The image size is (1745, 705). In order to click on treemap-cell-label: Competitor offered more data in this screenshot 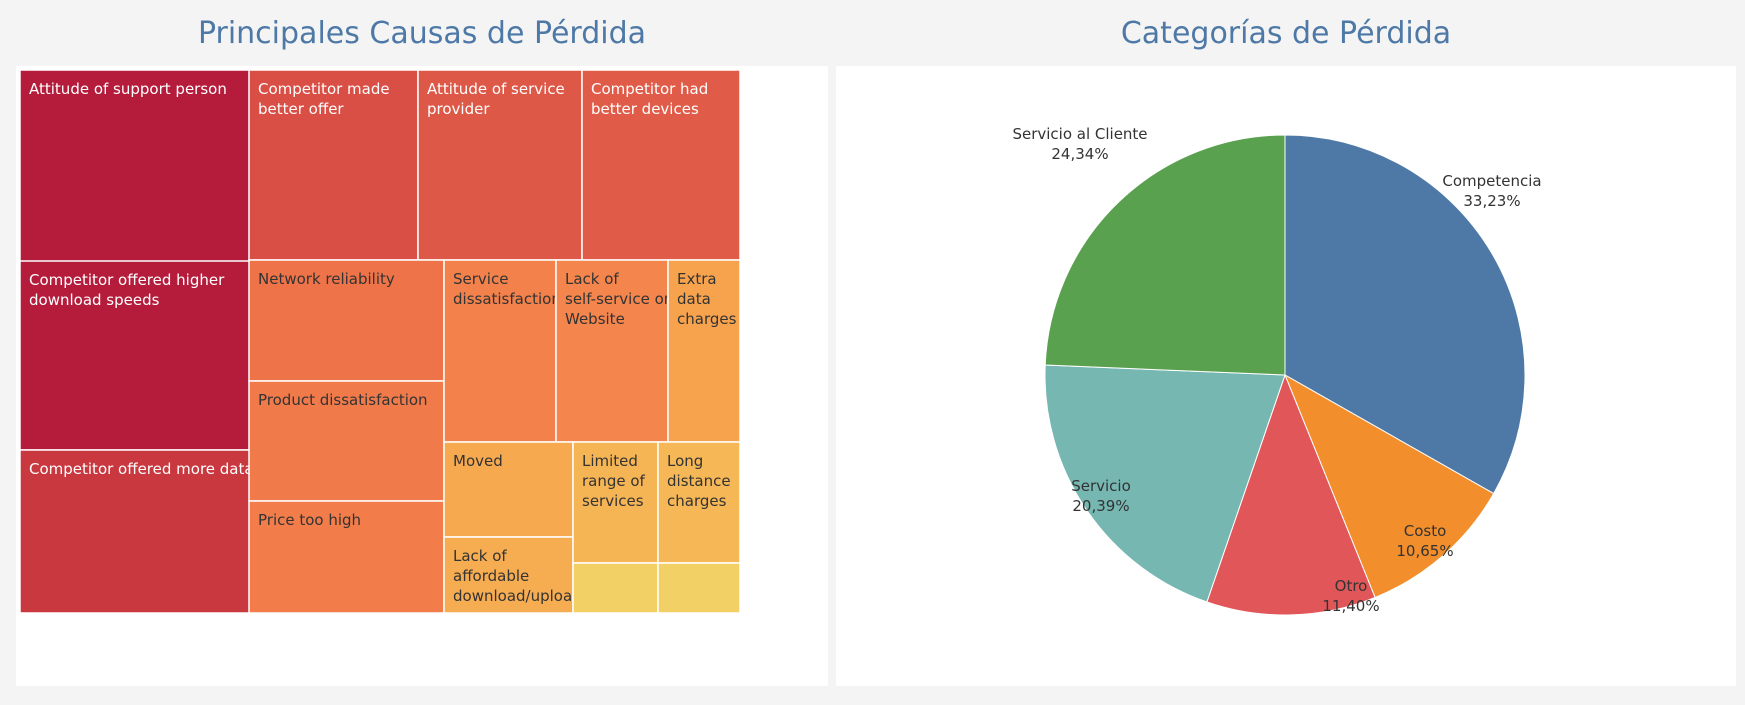, I will do `click(141, 469)`.